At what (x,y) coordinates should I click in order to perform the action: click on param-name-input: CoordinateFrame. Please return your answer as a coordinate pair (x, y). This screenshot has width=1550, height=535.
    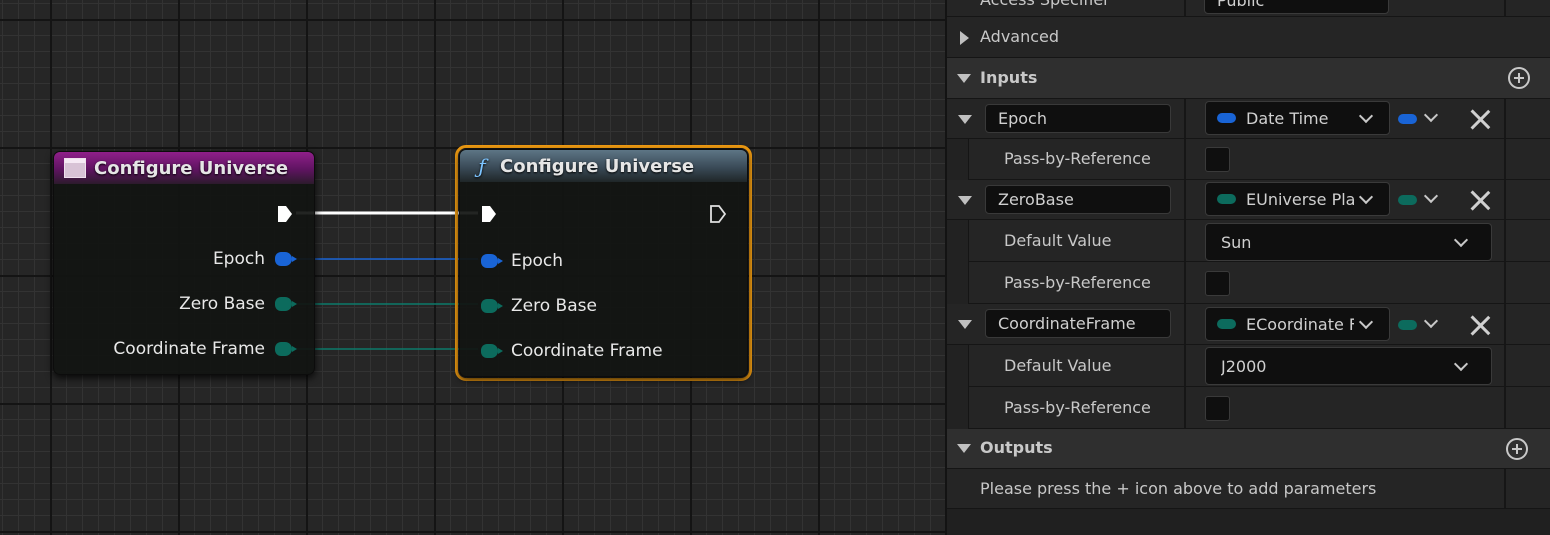
    Looking at the image, I should click on (1078, 323).